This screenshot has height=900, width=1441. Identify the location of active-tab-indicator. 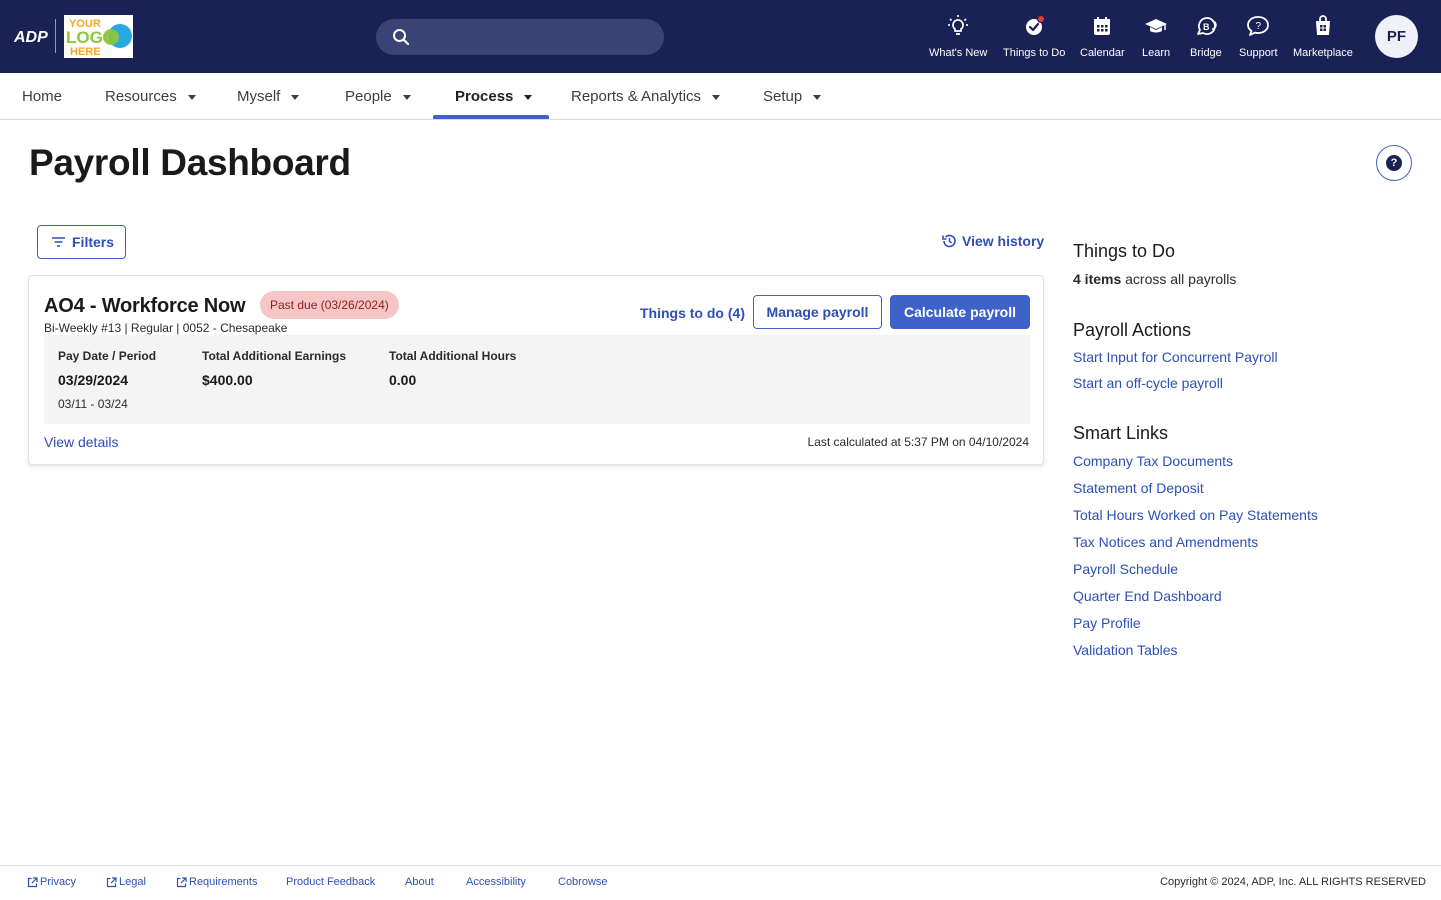
(491, 117).